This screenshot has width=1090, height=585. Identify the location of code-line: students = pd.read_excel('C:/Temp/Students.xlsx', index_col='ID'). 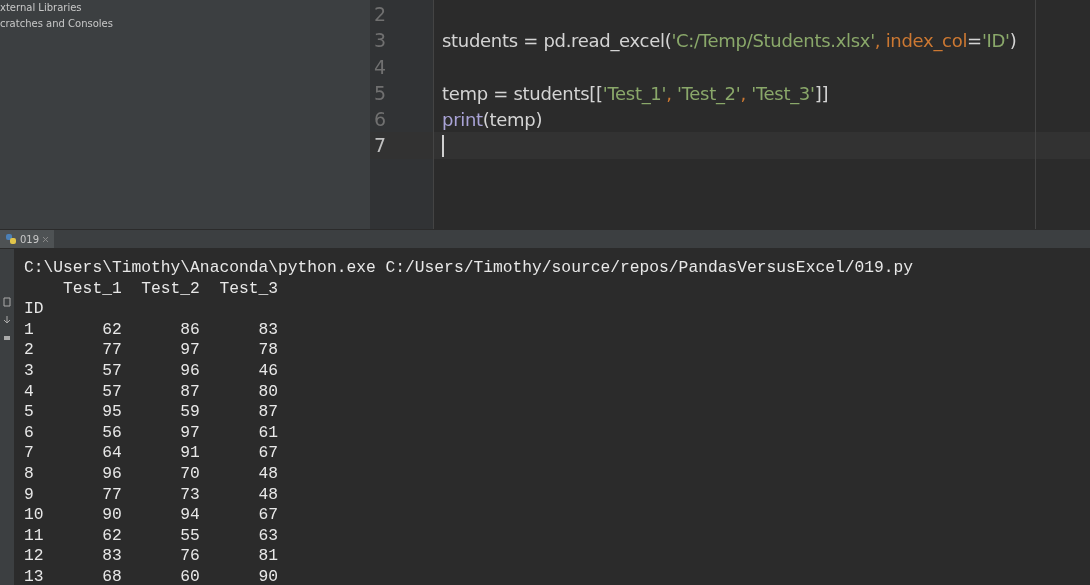
(729, 41).